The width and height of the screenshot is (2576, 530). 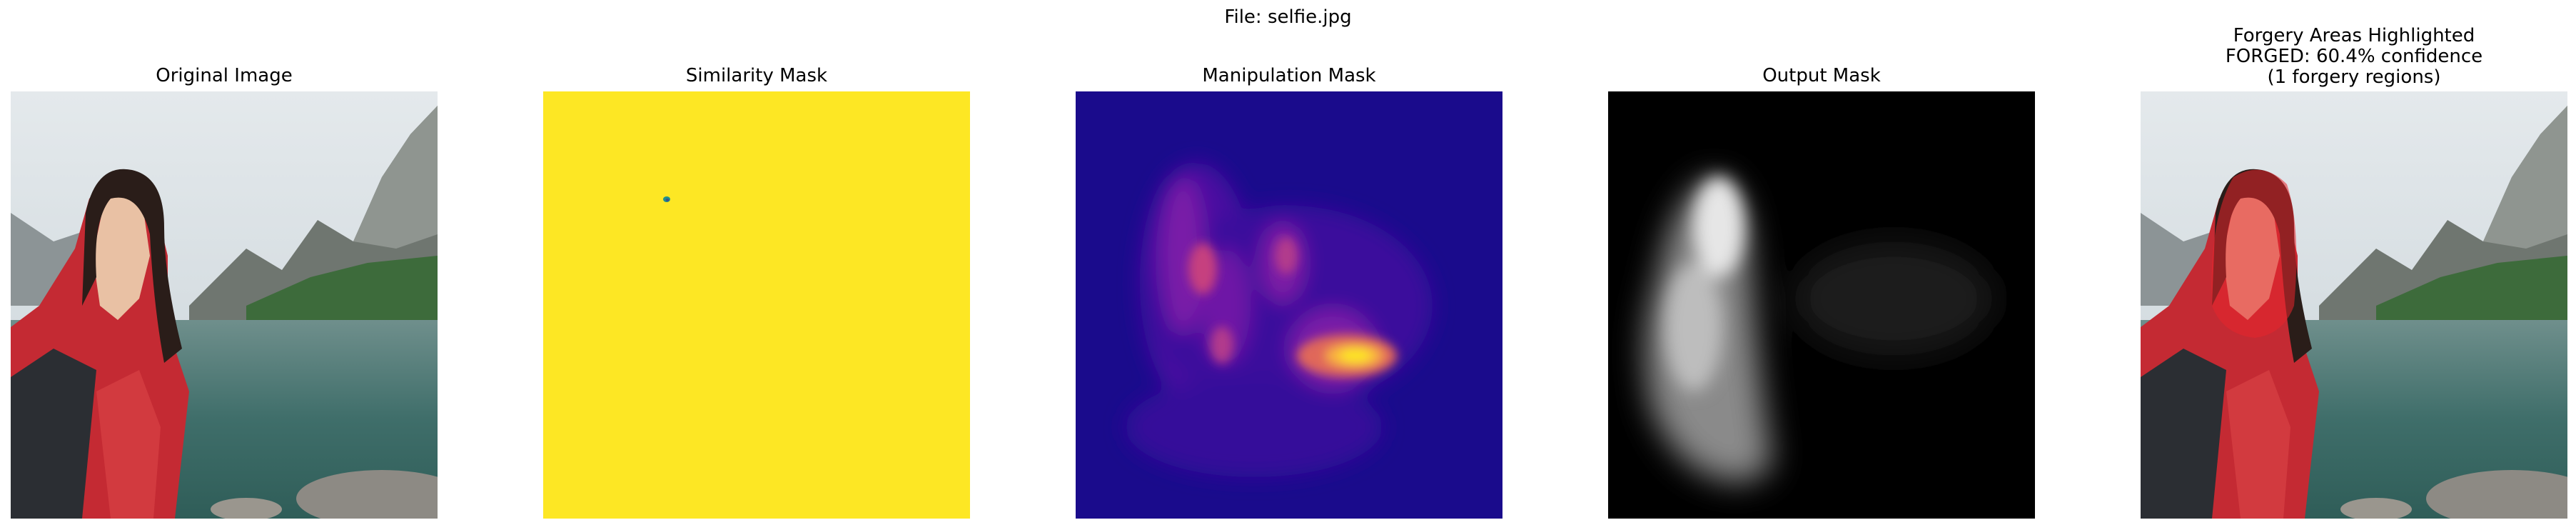 I want to click on original-image, so click(x=224, y=305).